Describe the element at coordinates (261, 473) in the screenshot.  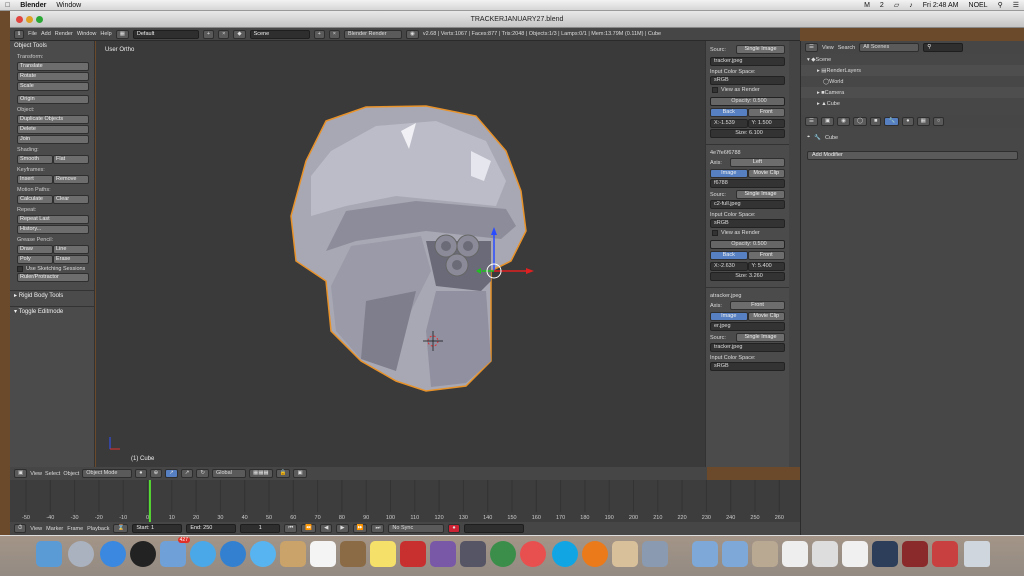
I see `layers-icon: ▦▦▦` at that location.